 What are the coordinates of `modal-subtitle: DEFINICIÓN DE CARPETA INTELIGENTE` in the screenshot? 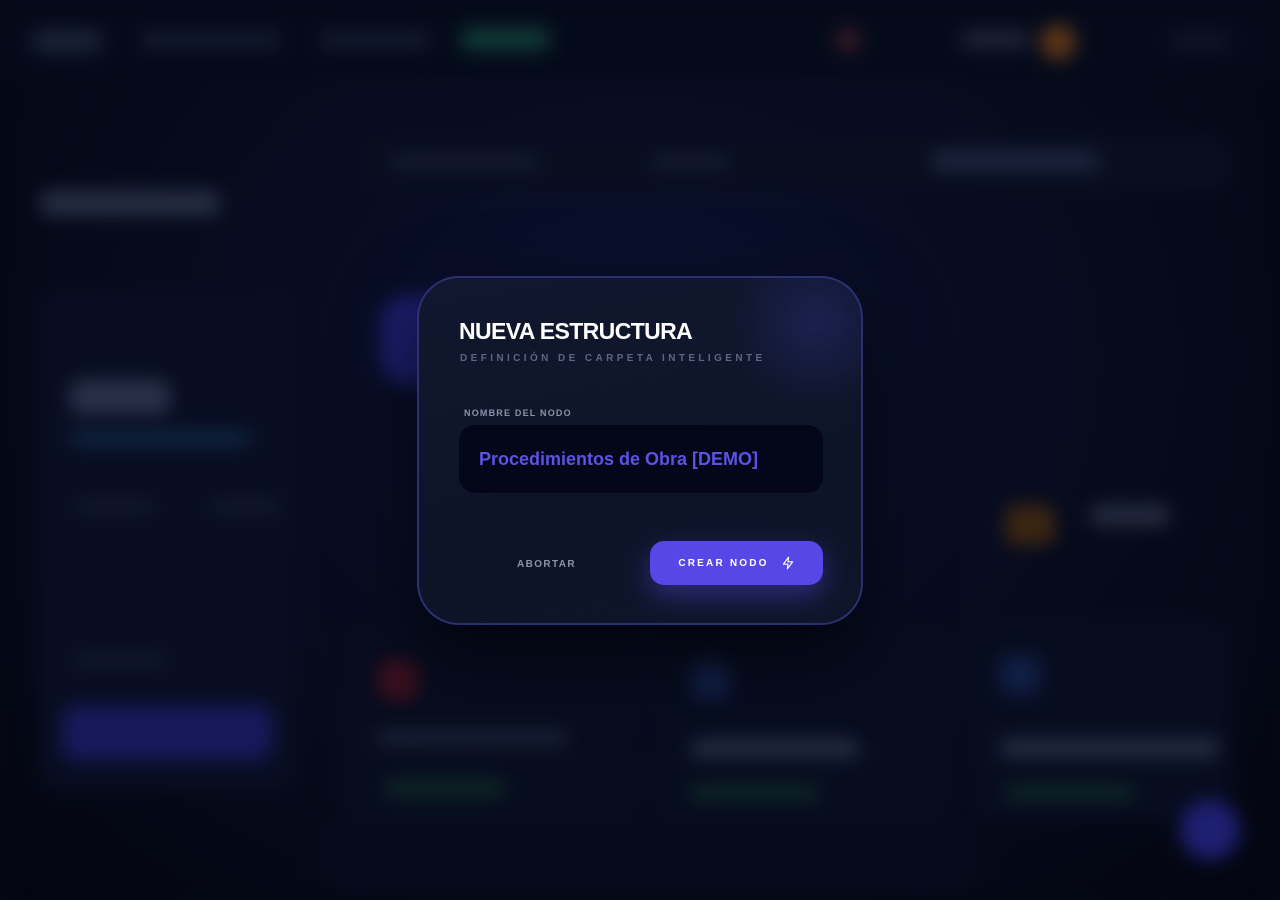 It's located at (613, 358).